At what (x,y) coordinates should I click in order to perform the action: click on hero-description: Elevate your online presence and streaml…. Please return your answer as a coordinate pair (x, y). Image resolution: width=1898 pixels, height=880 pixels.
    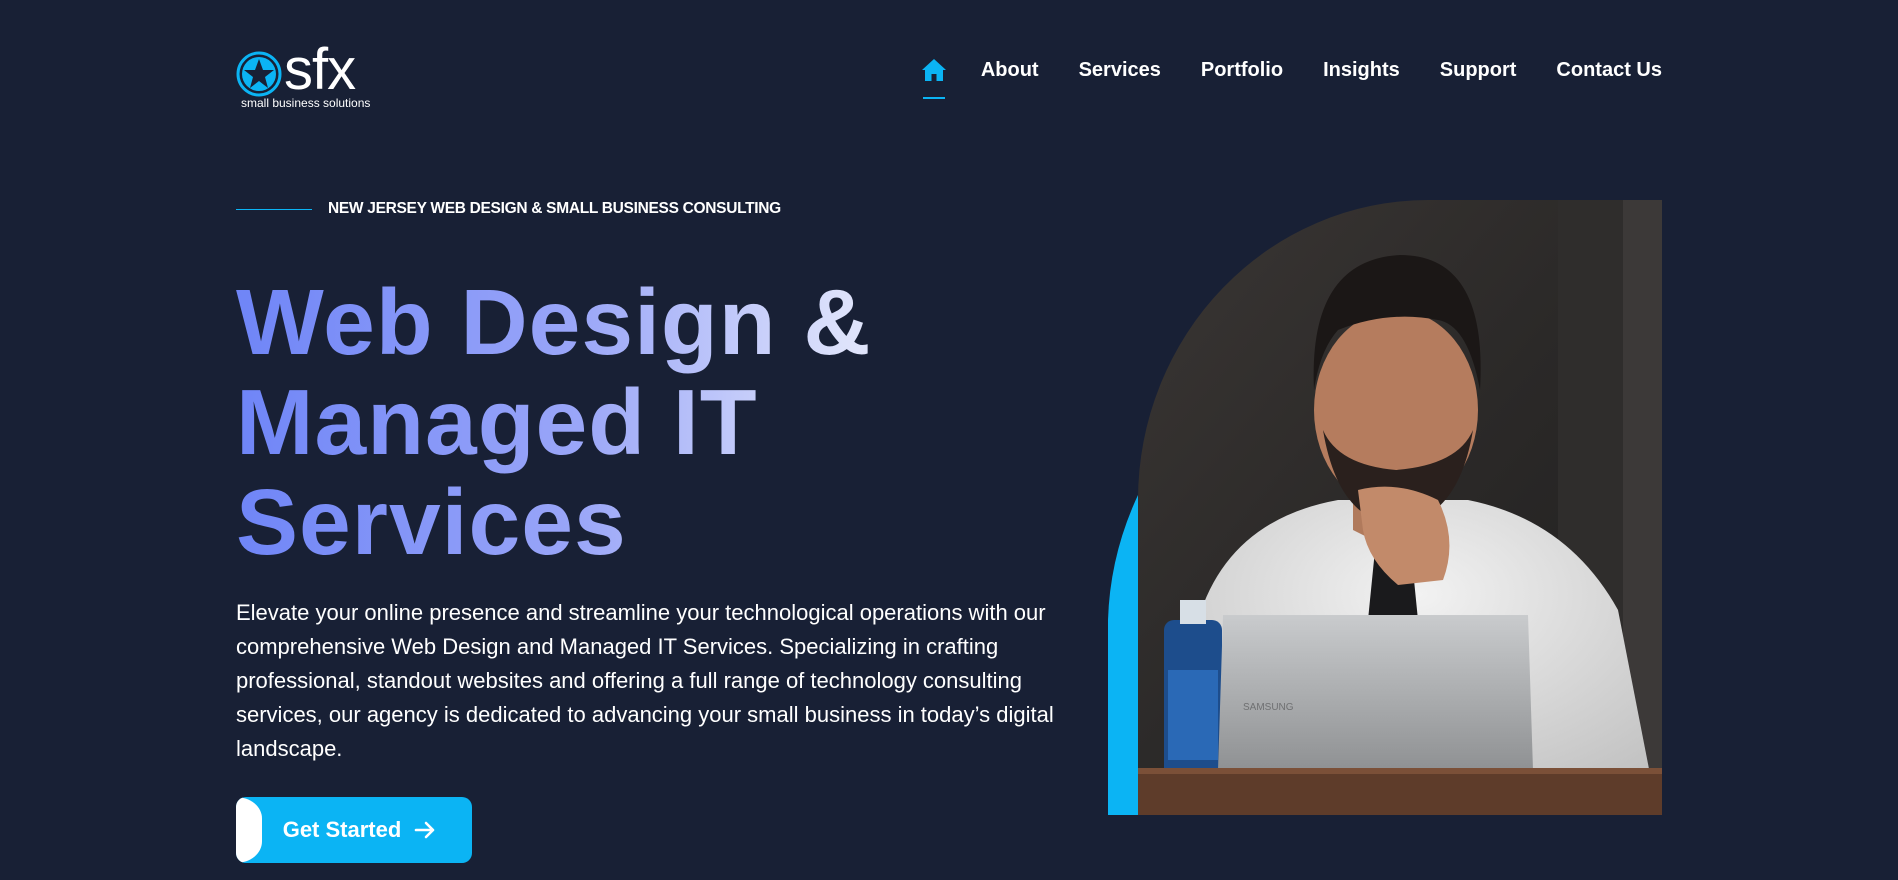
    Looking at the image, I should click on (645, 680).